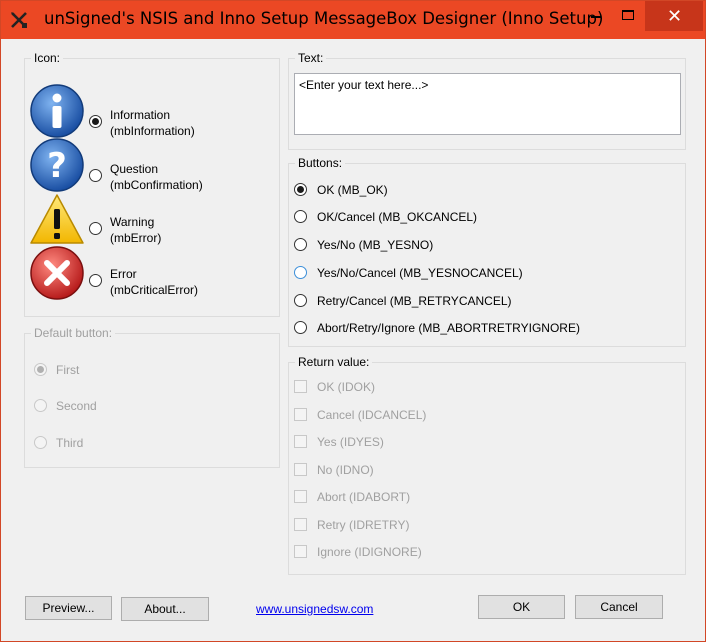  I want to click on buttons-radio-yesnocancel, so click(300, 272).